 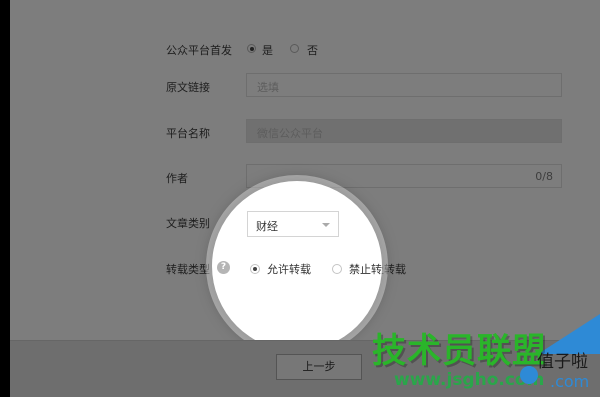 I want to click on category-label: 文章类别, so click(x=188, y=223).